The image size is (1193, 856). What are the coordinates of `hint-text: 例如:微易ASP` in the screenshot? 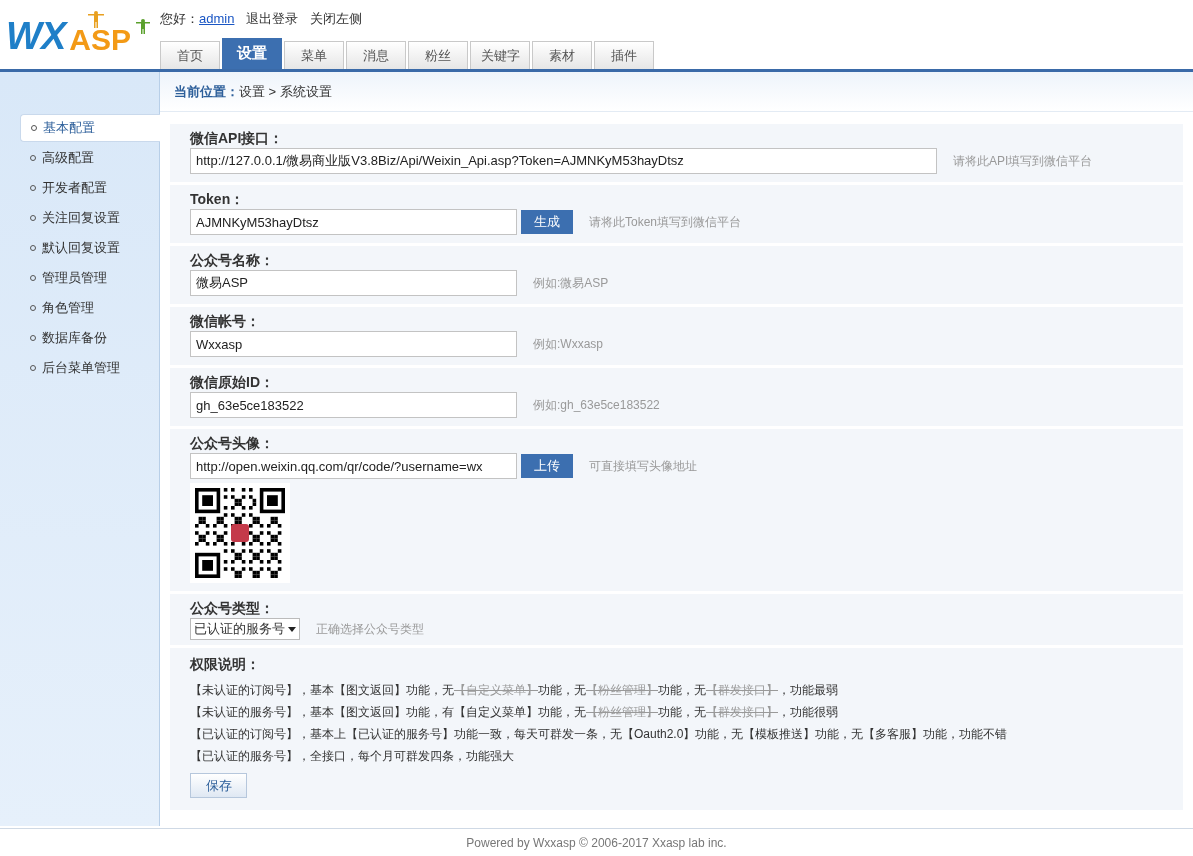 It's located at (571, 283).